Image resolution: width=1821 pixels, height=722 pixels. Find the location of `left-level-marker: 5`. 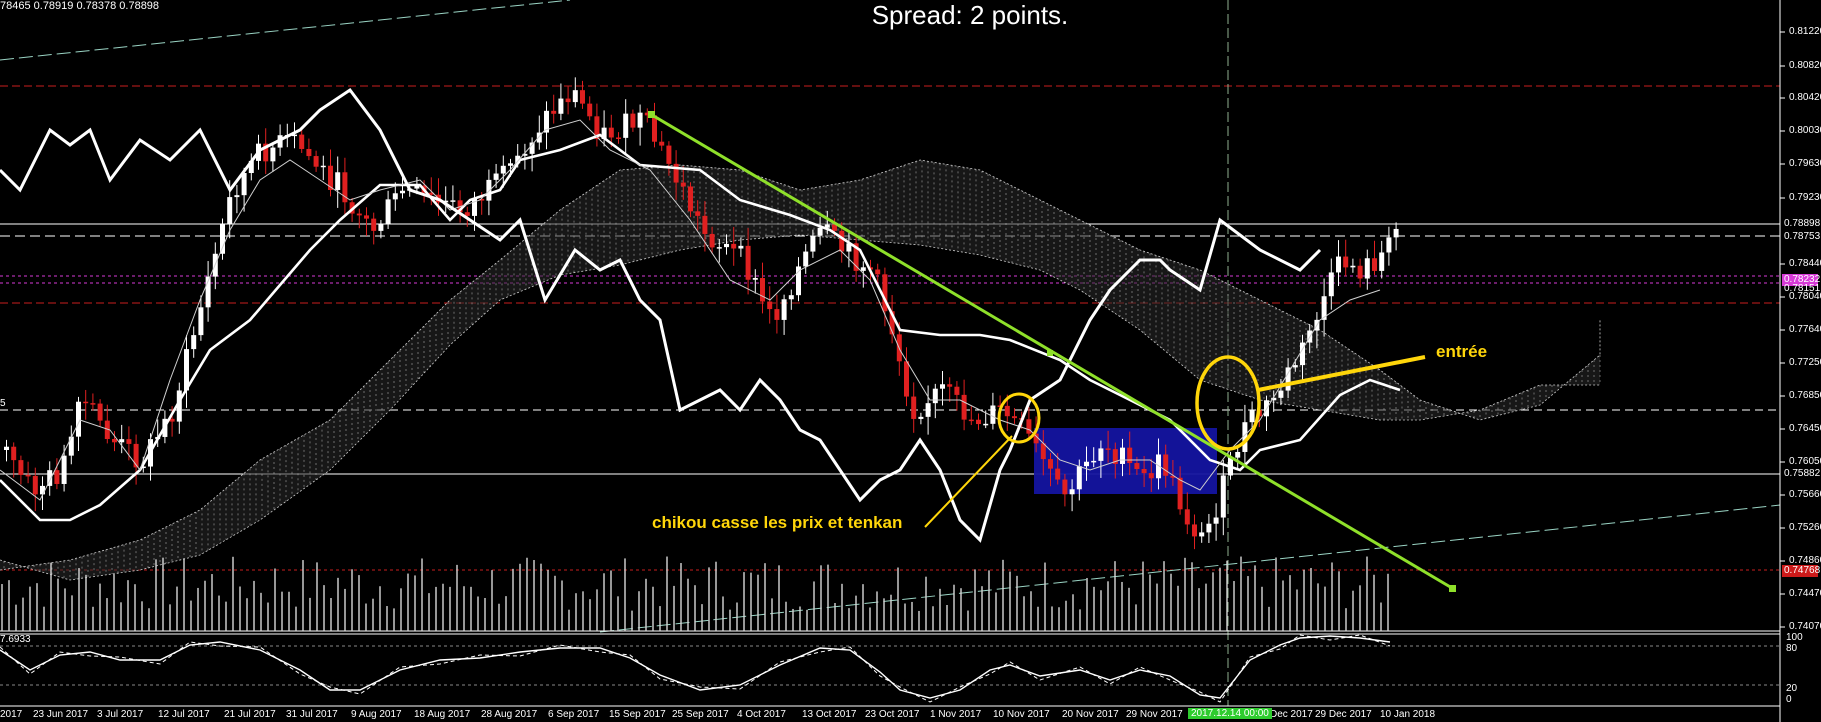

left-level-marker: 5 is located at coordinates (3, 403).